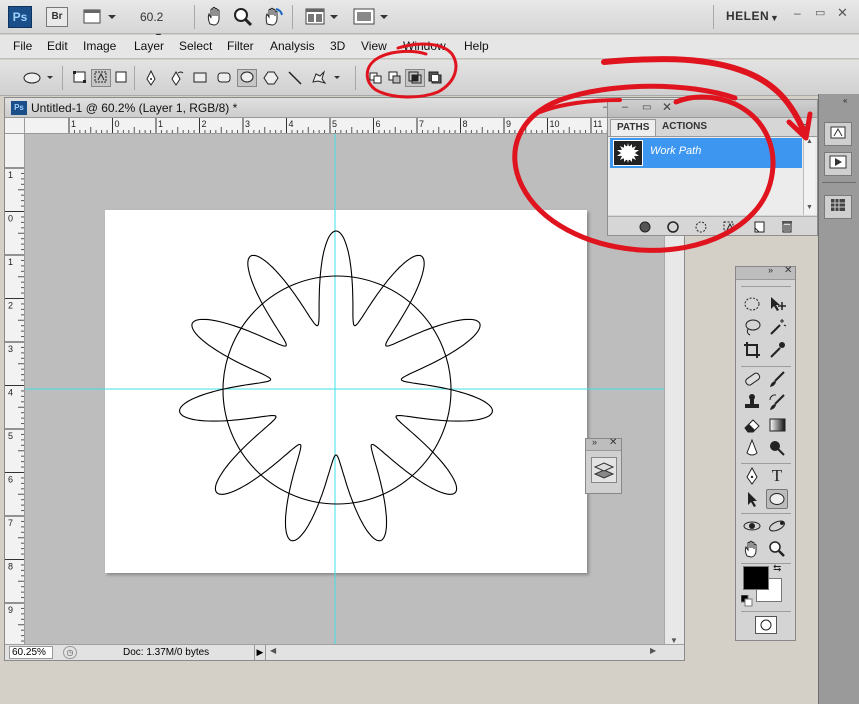 The image size is (859, 704). I want to click on panel-menu-icon: ▾≡, so click(803, 126).